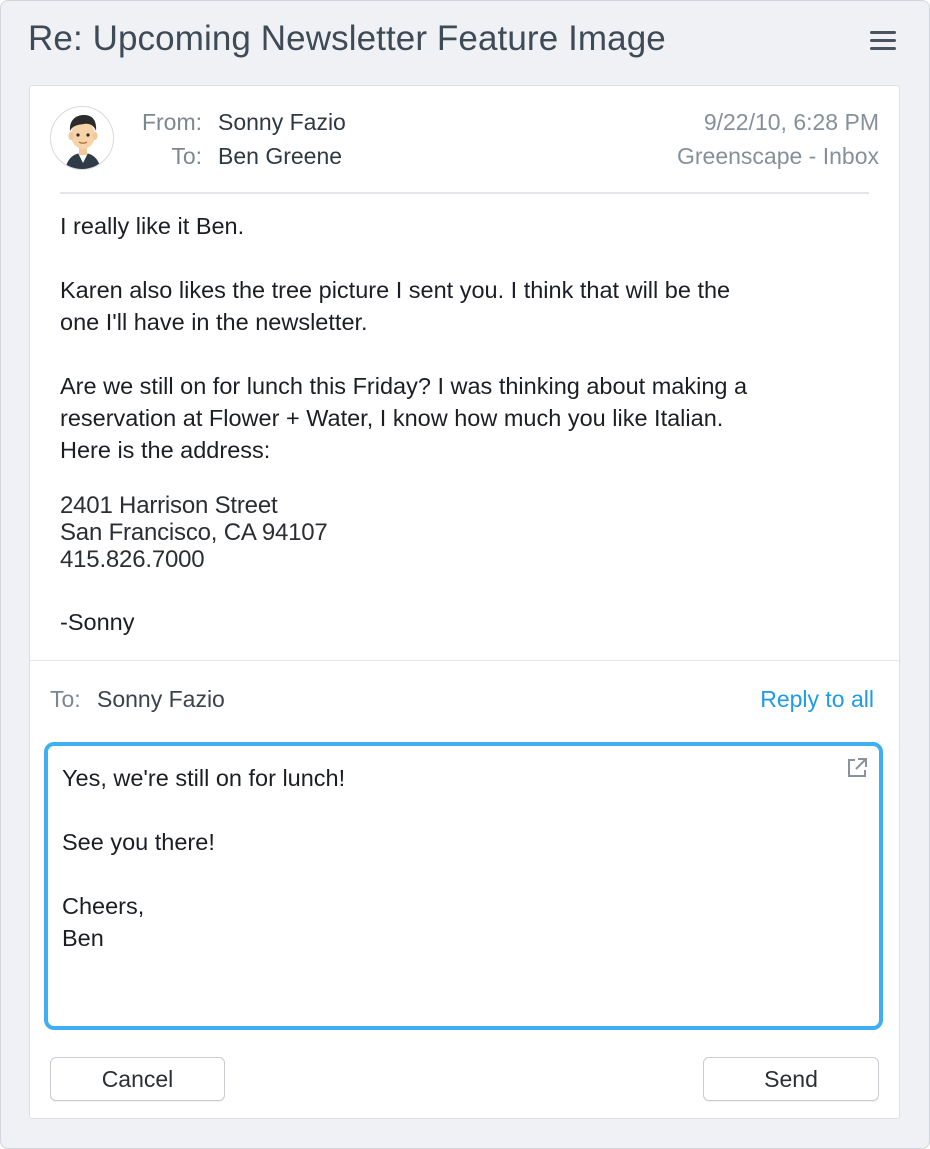  I want to click on reply-divider, so click(464, 660).